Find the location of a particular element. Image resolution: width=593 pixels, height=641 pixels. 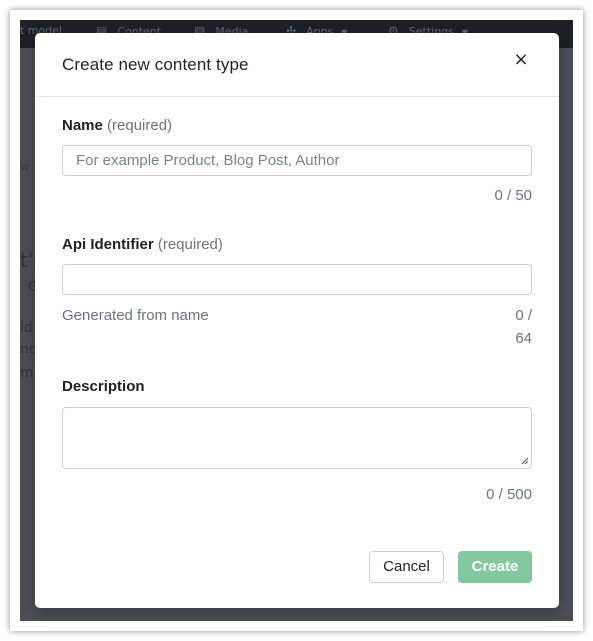

description-label-text: Description is located at coordinates (103, 386).